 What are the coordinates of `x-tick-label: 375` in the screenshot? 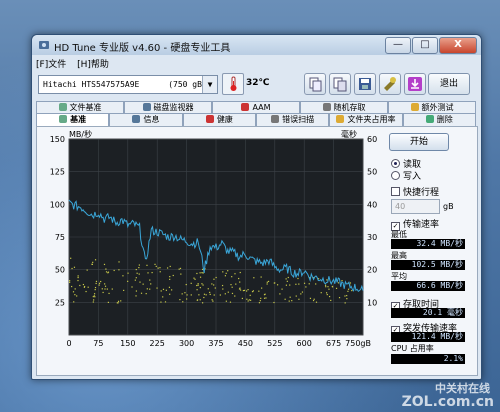 It's located at (215, 343).